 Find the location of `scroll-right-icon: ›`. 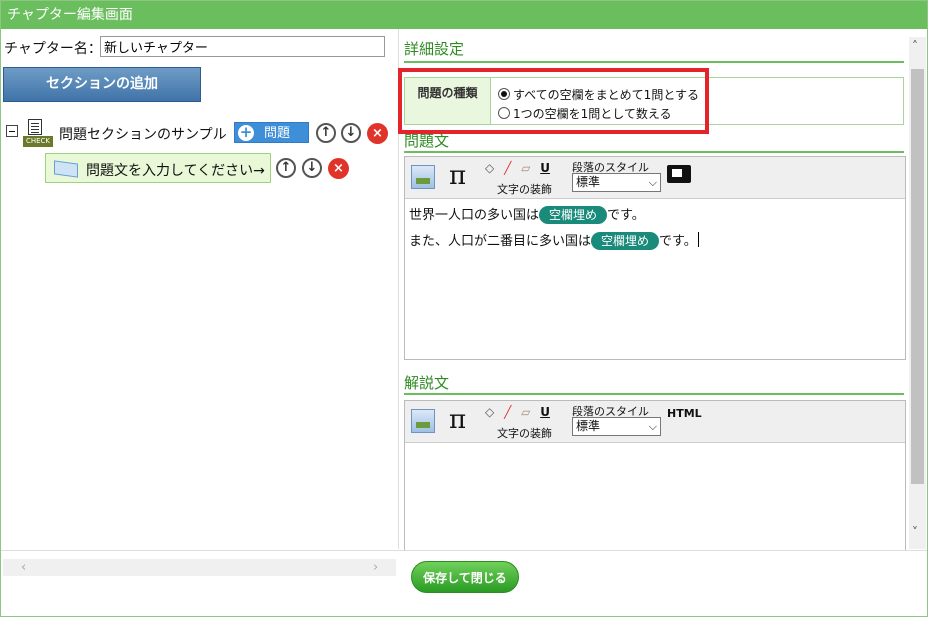

scroll-right-icon: › is located at coordinates (375, 567).